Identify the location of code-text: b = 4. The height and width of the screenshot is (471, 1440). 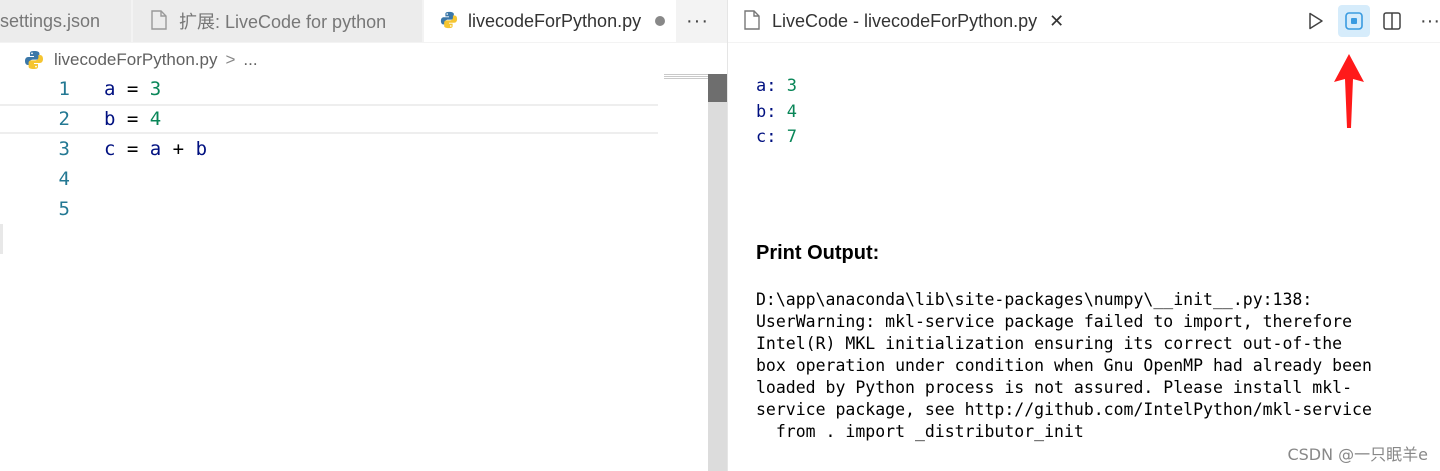
(132, 119).